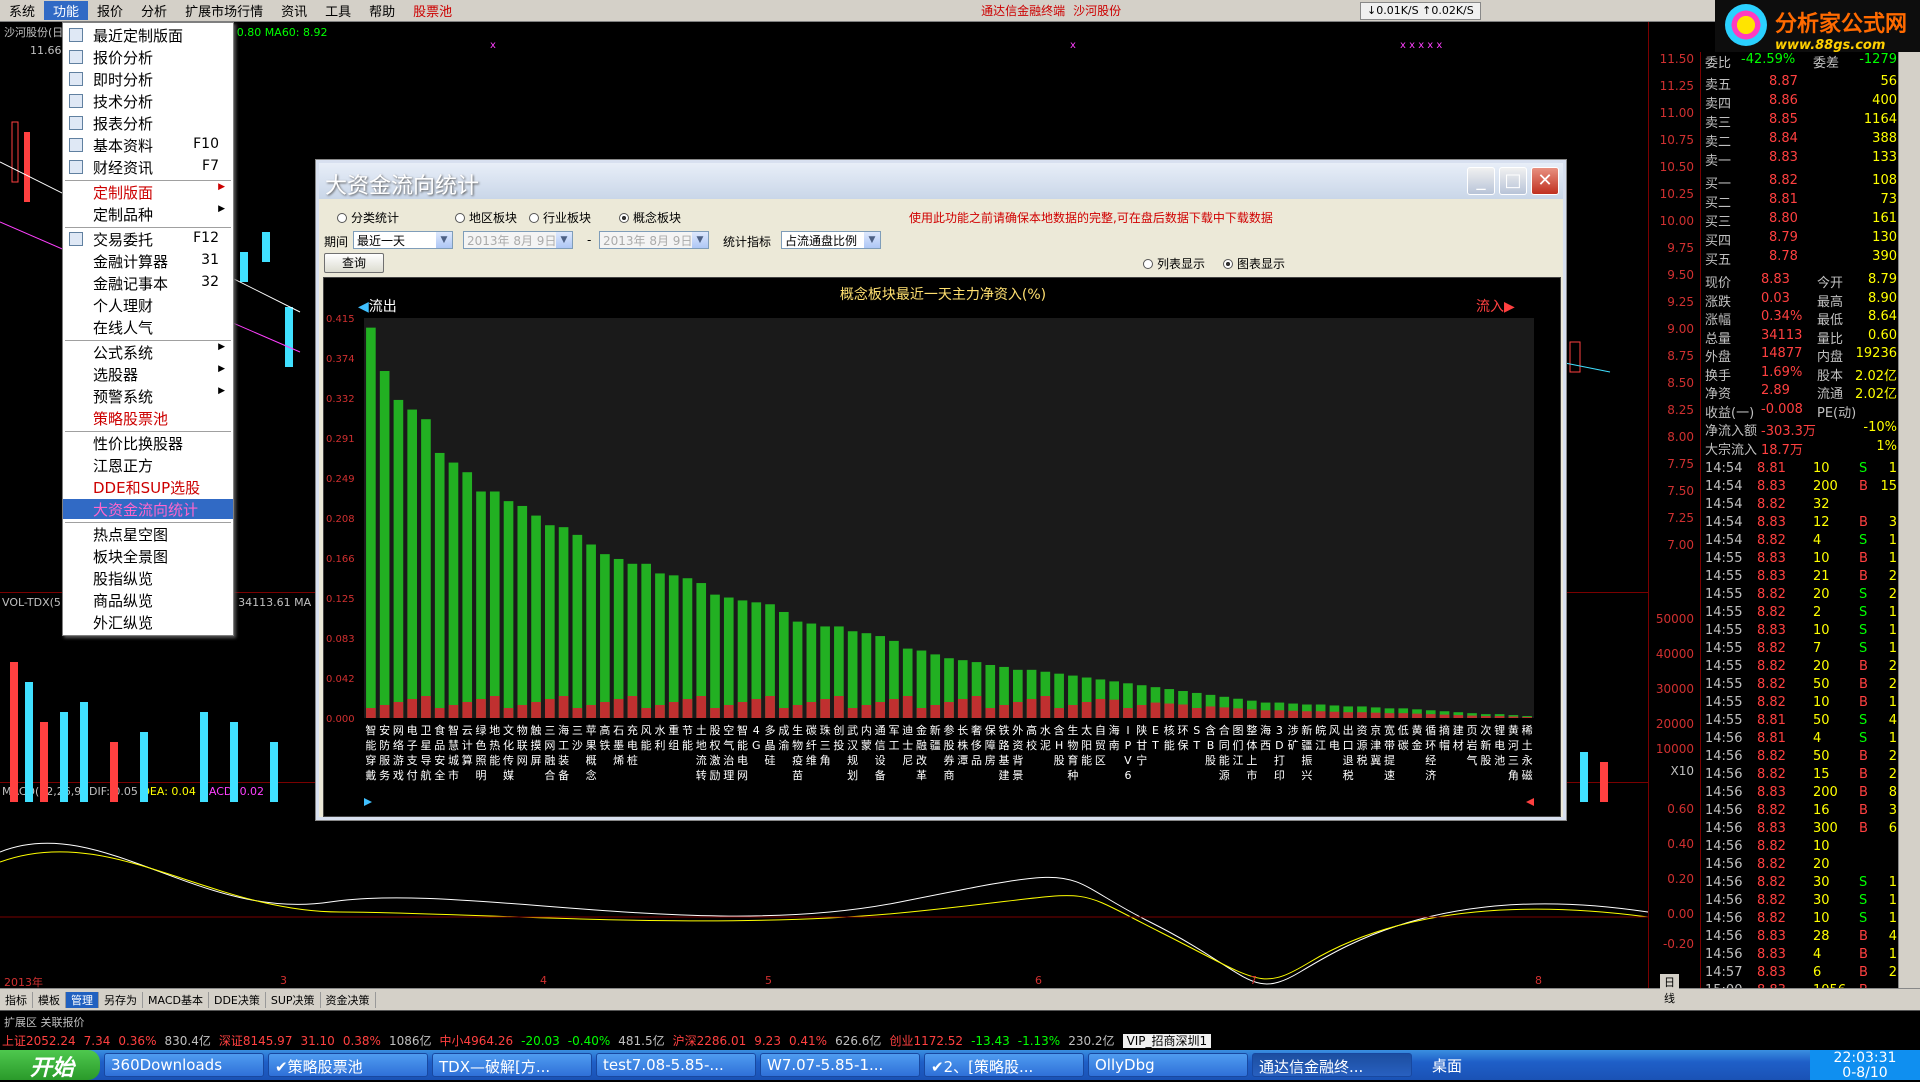  What do you see at coordinates (1545, 181) in the screenshot?
I see `close-button: ✕` at bounding box center [1545, 181].